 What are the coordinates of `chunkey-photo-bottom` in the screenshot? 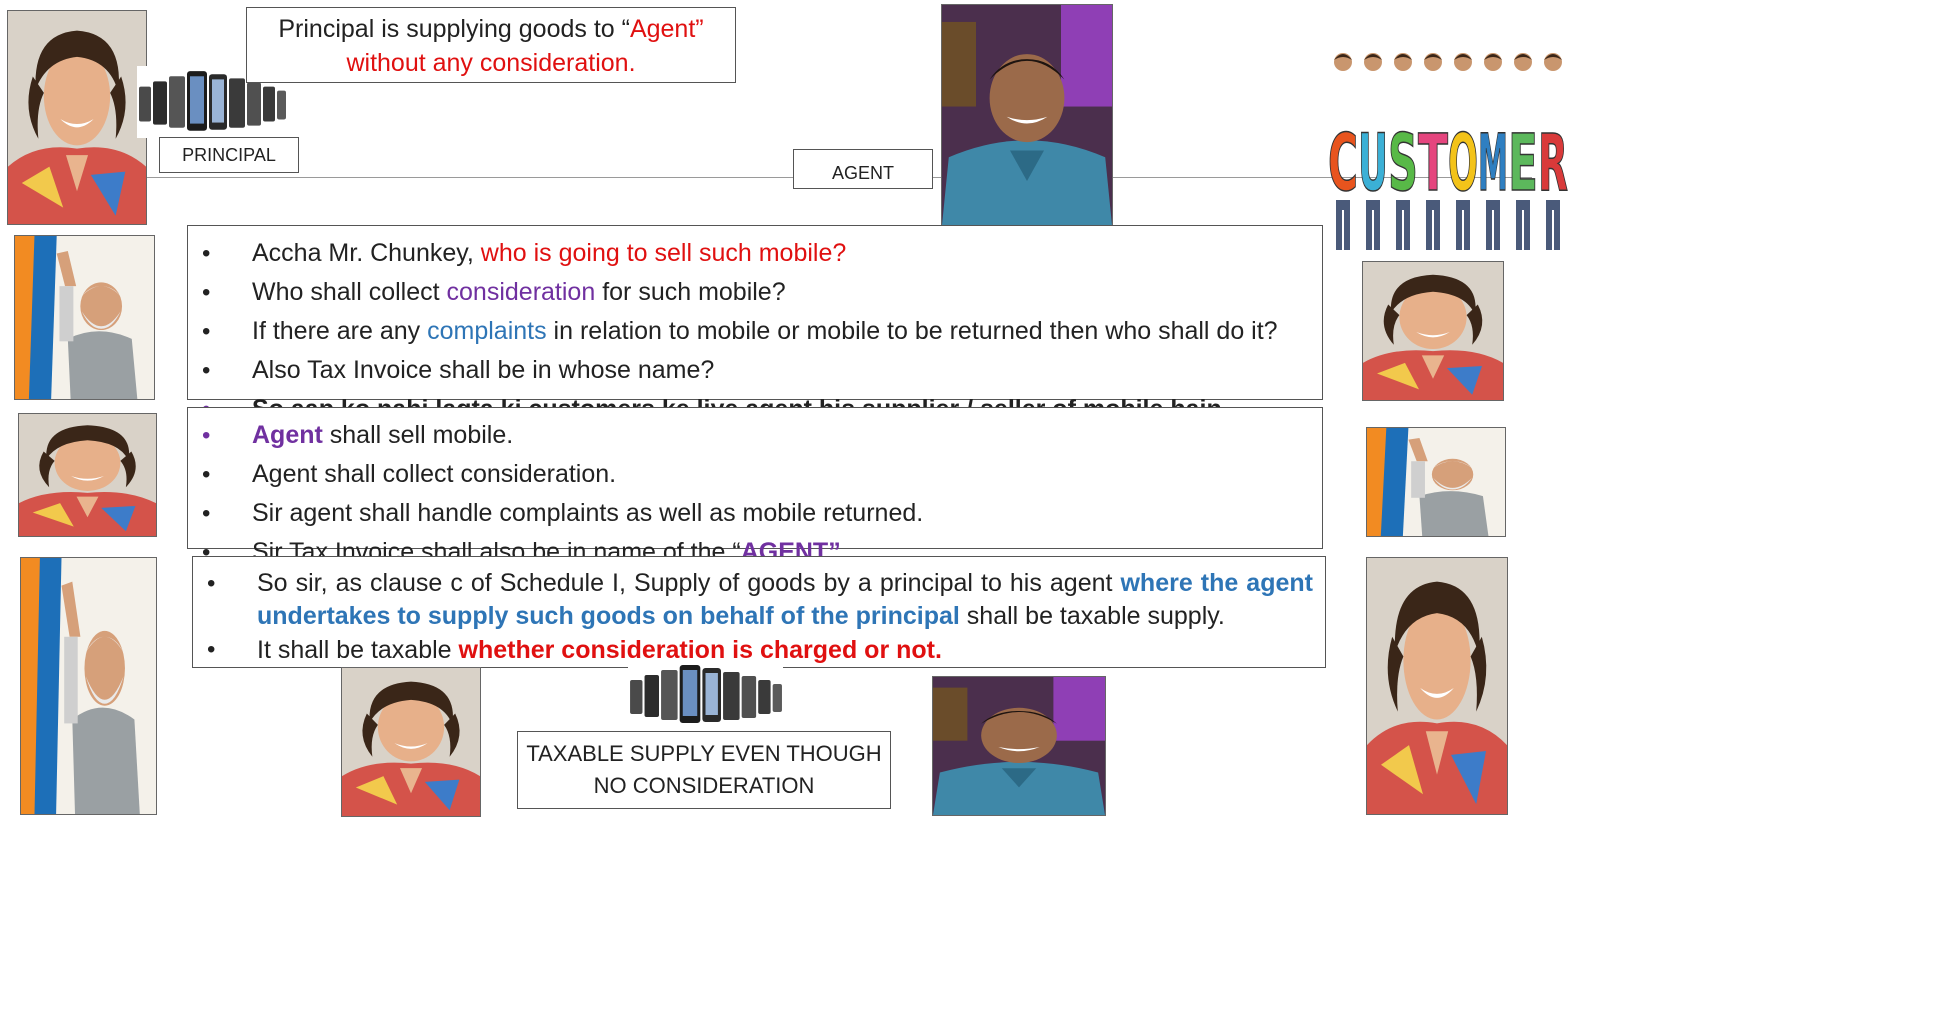 It's located at (411, 742).